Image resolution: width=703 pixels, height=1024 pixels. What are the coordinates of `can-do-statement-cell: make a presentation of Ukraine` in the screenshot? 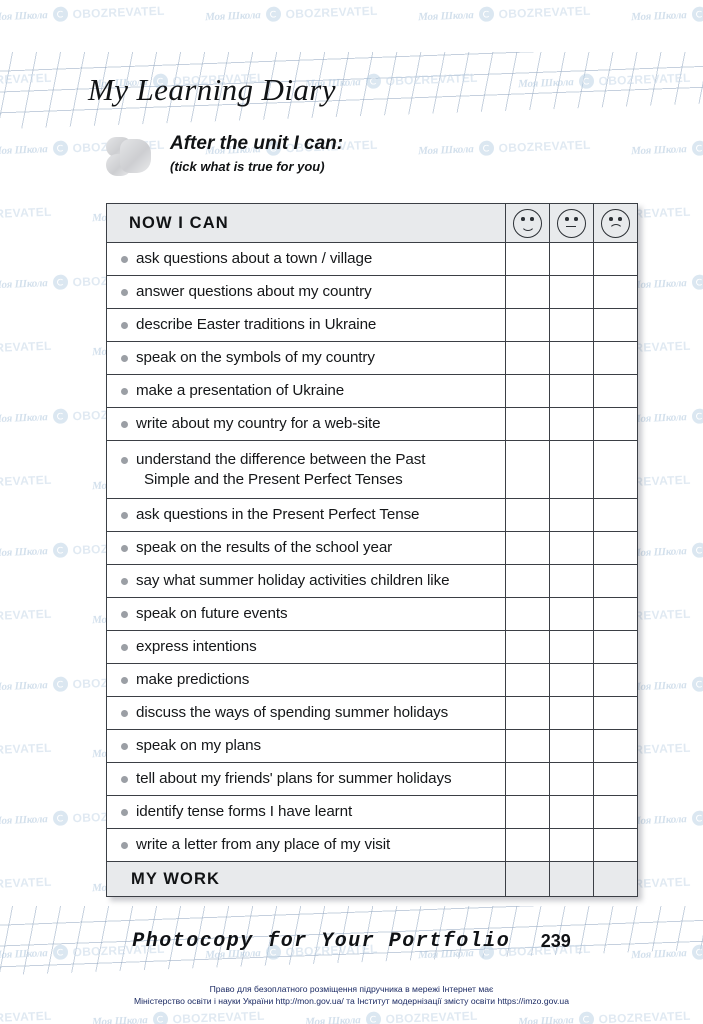 It's located at (306, 391).